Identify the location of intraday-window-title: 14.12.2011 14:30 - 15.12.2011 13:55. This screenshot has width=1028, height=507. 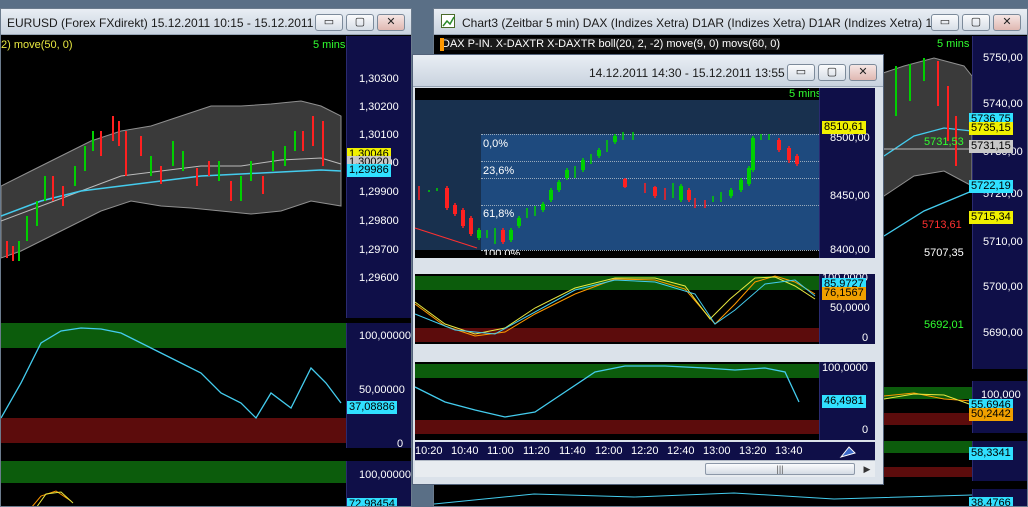
(687, 73).